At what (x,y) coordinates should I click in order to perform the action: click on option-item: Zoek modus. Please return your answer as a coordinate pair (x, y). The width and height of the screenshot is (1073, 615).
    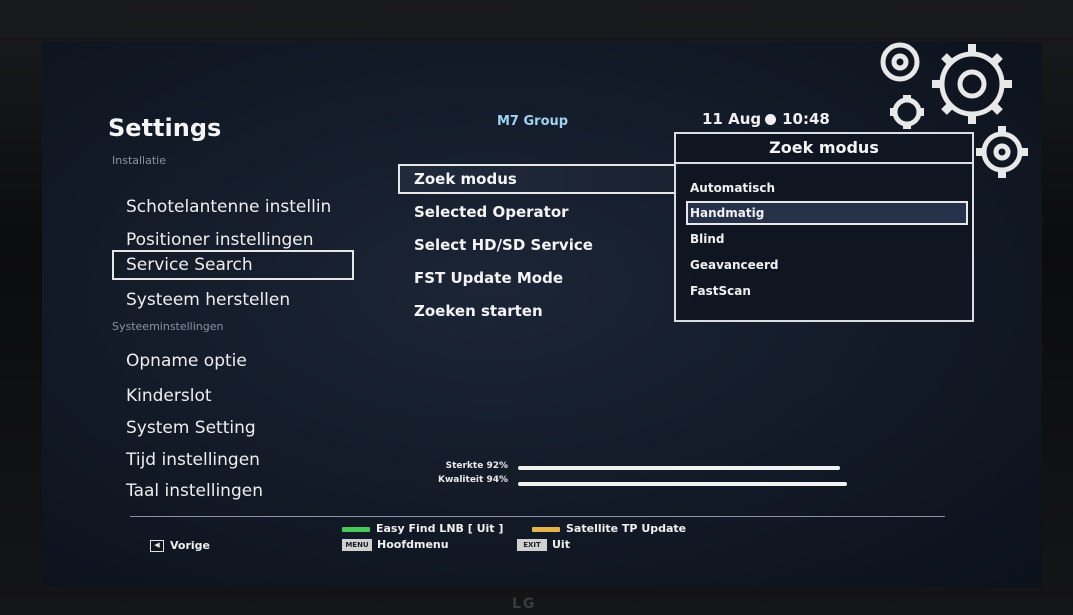
    Looking at the image, I should click on (538, 179).